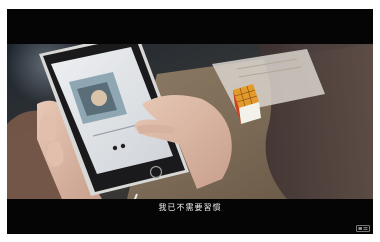 This screenshot has height=242, width=380. I want to click on letterbox-top-bar, so click(190, 26).